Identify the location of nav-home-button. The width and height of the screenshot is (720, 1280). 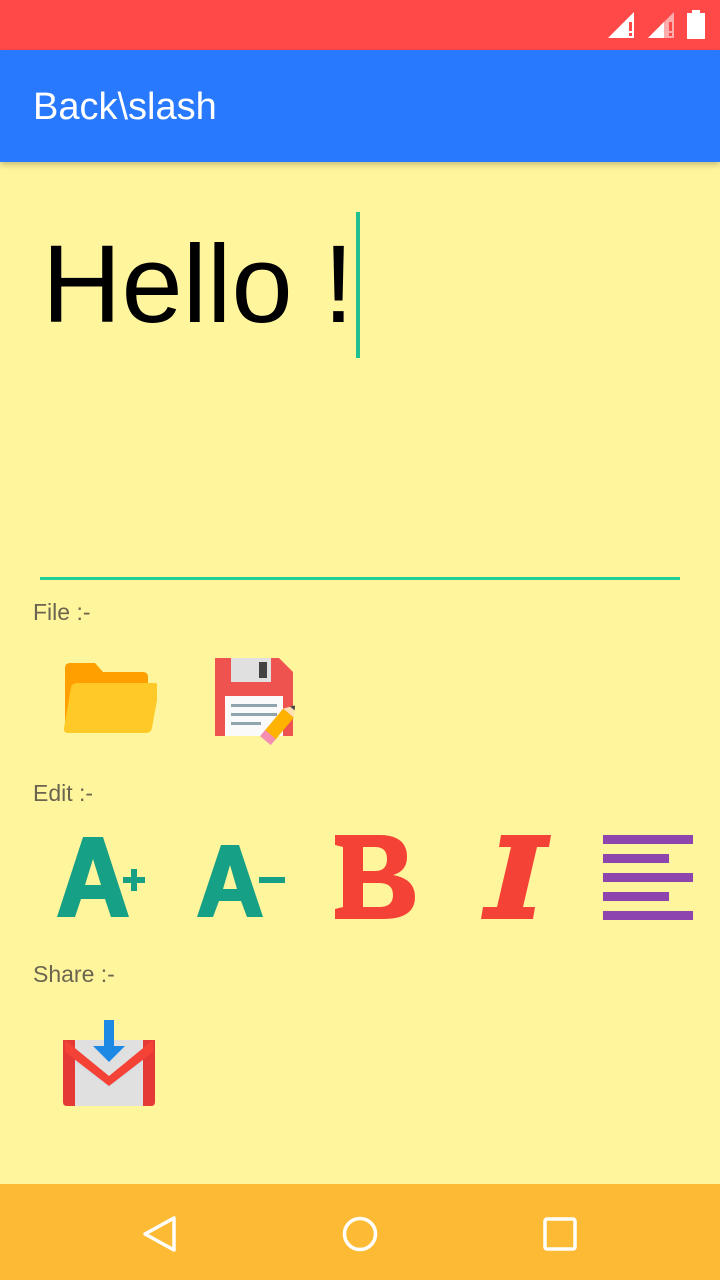
(360, 1234).